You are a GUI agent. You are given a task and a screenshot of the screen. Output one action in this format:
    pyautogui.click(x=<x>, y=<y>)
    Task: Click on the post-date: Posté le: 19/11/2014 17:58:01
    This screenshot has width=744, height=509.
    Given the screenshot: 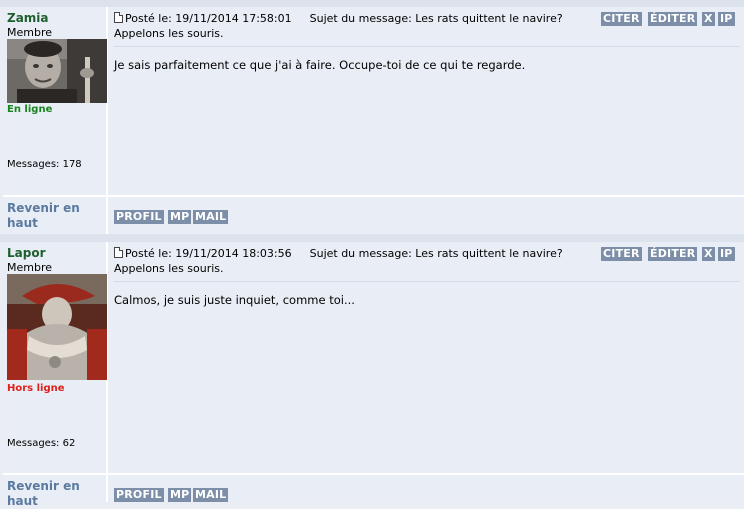 What is the action you would take?
    pyautogui.click(x=208, y=18)
    